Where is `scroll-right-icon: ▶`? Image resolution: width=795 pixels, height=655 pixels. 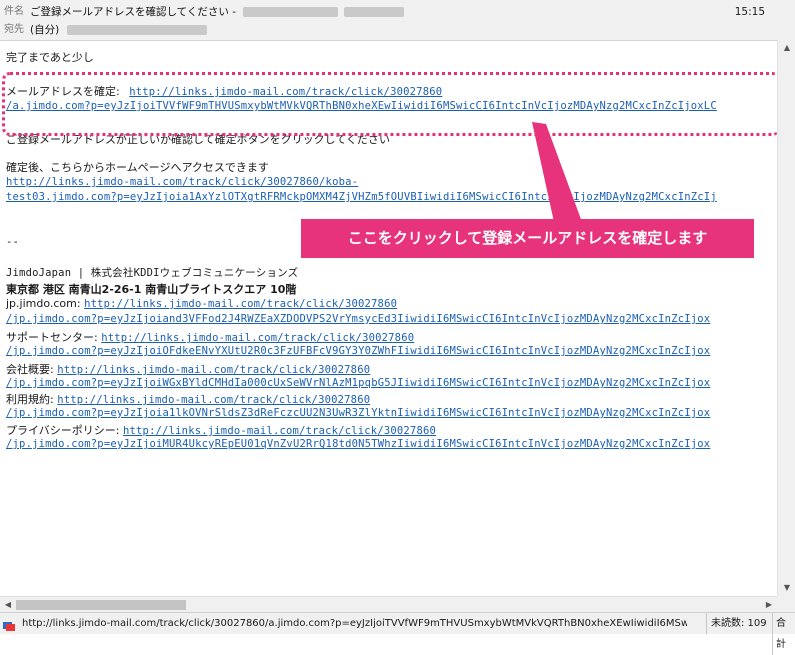 scroll-right-icon: ▶ is located at coordinates (769, 605).